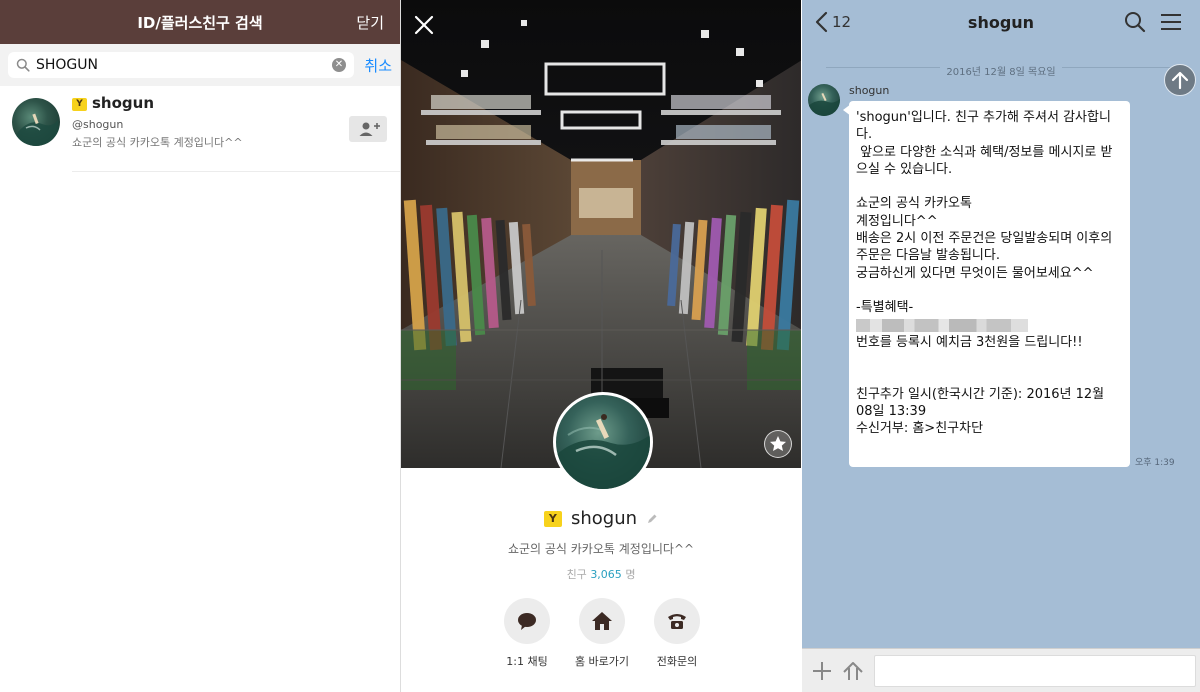 The width and height of the screenshot is (1200, 692). I want to click on search-input, so click(181, 65).